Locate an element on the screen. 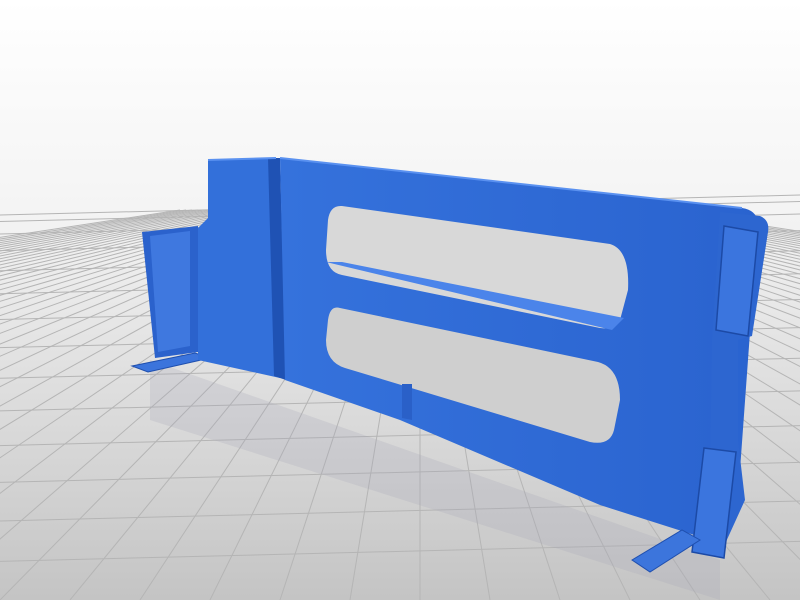 The image size is (800, 600). left-upright is located at coordinates (239, 268).